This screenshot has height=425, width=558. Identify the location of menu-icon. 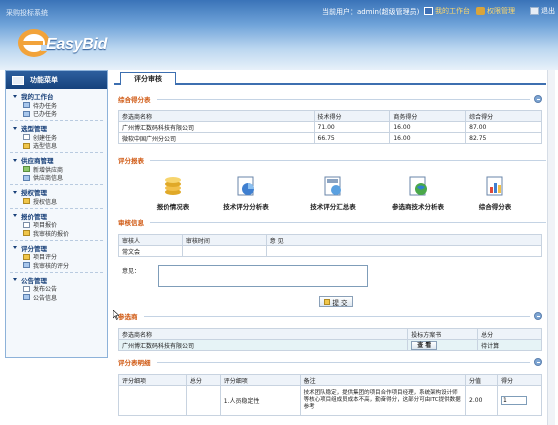
(18, 80).